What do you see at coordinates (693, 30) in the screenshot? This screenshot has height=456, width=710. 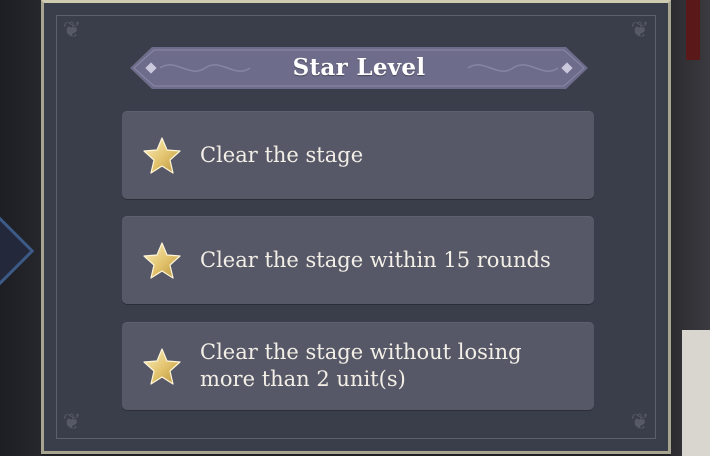 I see `background-strip` at bounding box center [693, 30].